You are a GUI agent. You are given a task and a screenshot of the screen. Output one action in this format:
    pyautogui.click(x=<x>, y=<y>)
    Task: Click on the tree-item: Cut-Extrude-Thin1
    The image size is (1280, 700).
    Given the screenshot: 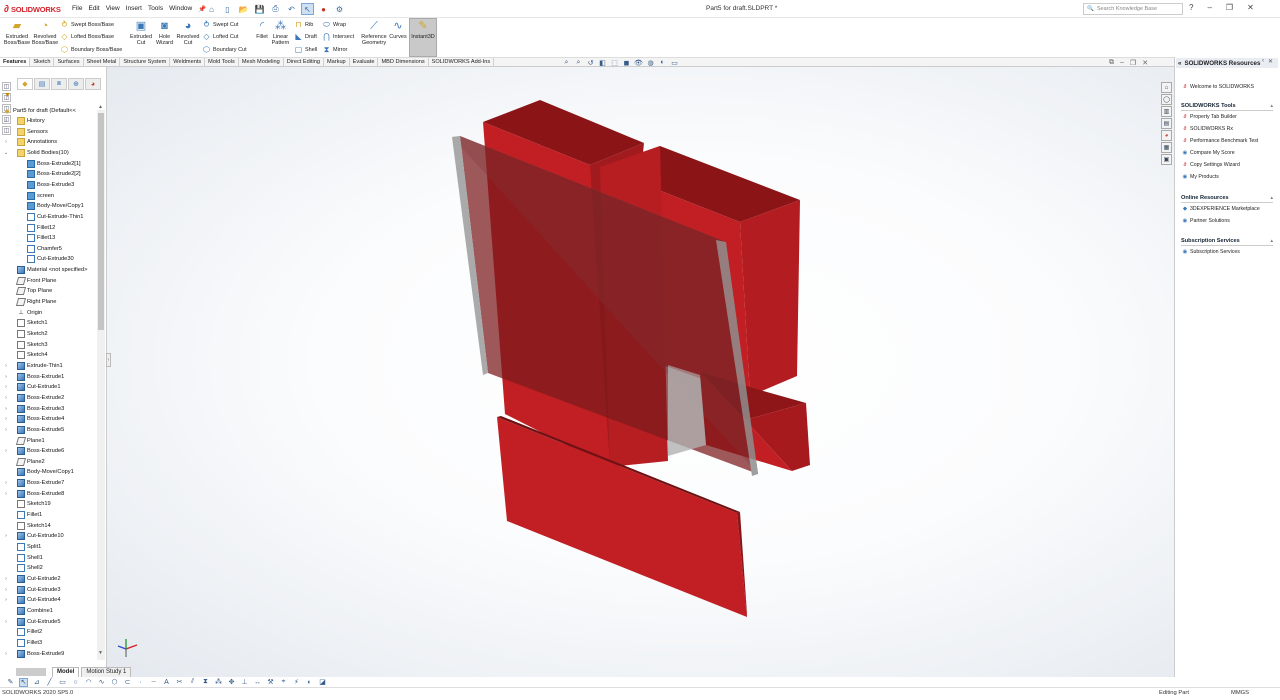 What is the action you would take?
    pyautogui.click(x=55, y=217)
    